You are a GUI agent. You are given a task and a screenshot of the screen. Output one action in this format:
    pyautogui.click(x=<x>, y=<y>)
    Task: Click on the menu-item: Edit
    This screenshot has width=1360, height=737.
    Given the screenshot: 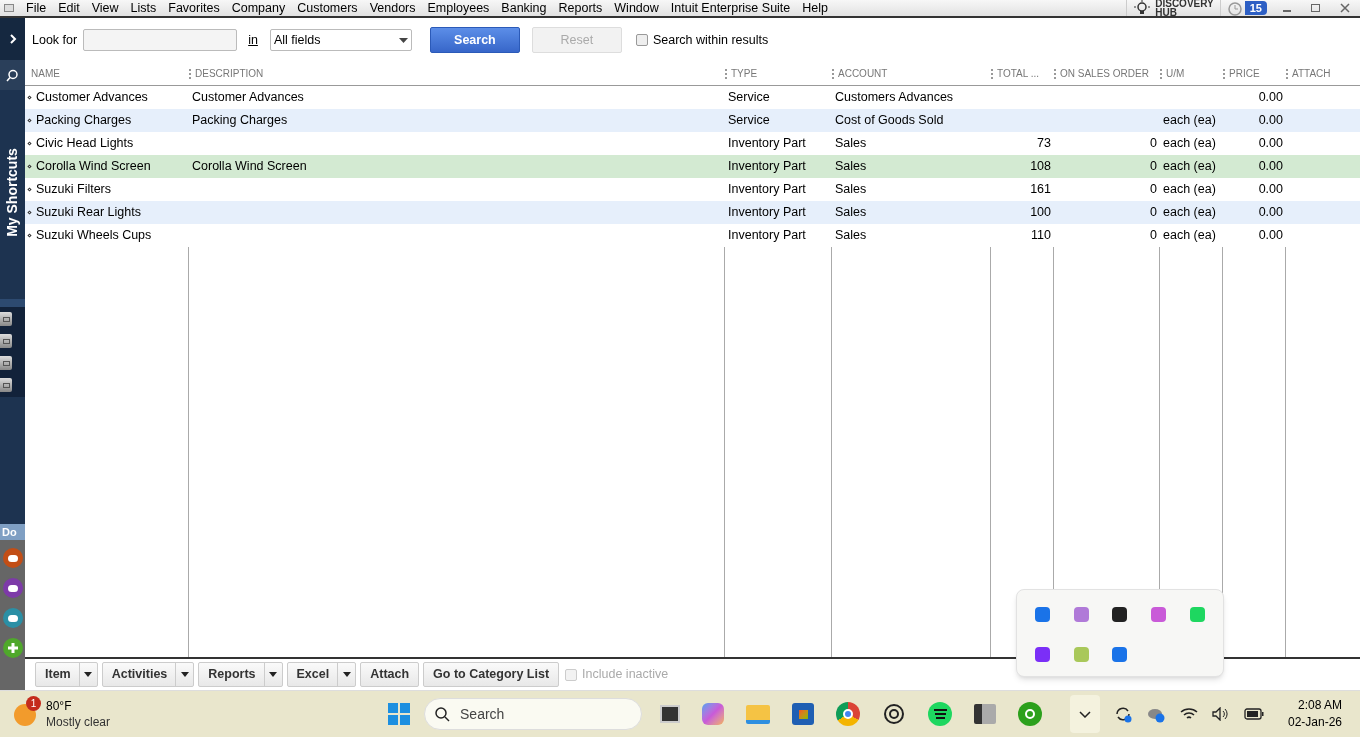 What is the action you would take?
    pyautogui.click(x=69, y=9)
    